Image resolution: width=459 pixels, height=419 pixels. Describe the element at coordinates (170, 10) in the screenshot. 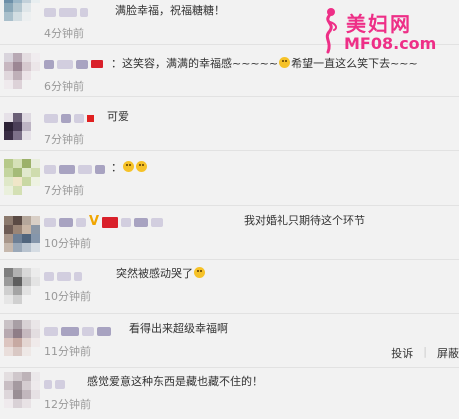

I see `comment-text: 满脸幸福，祝福糖糖！` at that location.